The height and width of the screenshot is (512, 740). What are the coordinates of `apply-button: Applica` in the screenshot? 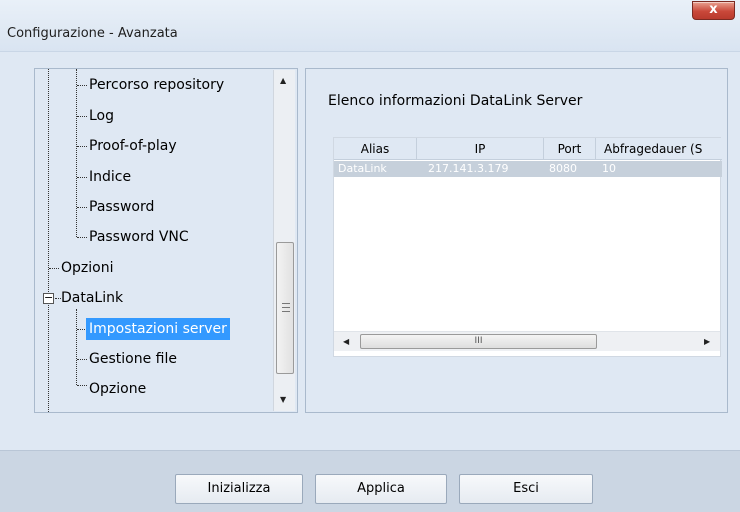 It's located at (381, 489).